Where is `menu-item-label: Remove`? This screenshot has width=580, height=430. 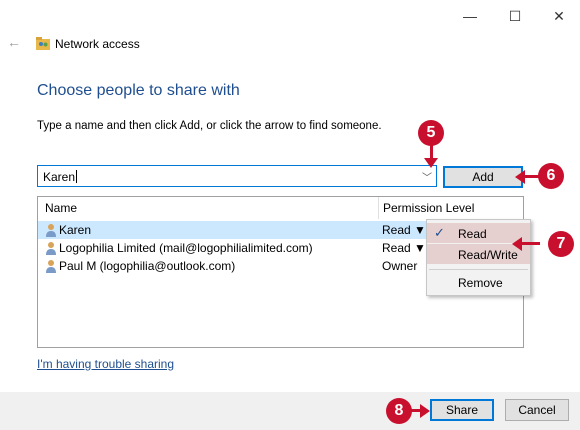
menu-item-label: Remove is located at coordinates (480, 283).